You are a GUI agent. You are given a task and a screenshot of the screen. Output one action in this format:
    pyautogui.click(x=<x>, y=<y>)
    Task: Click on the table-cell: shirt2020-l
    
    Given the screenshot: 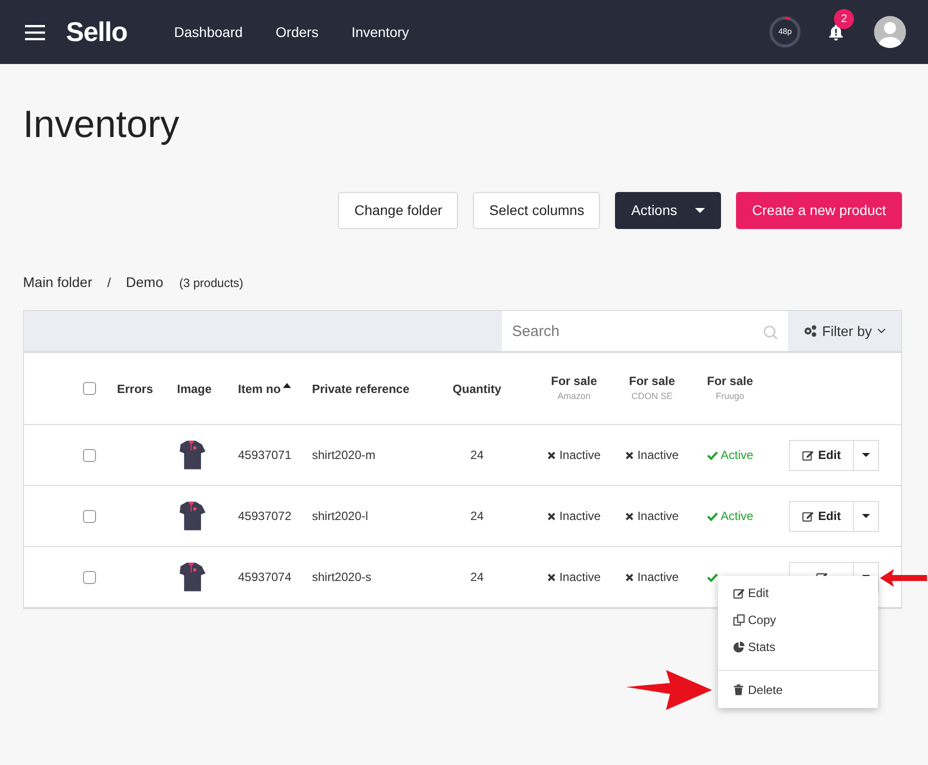 What is the action you would take?
    pyautogui.click(x=340, y=516)
    